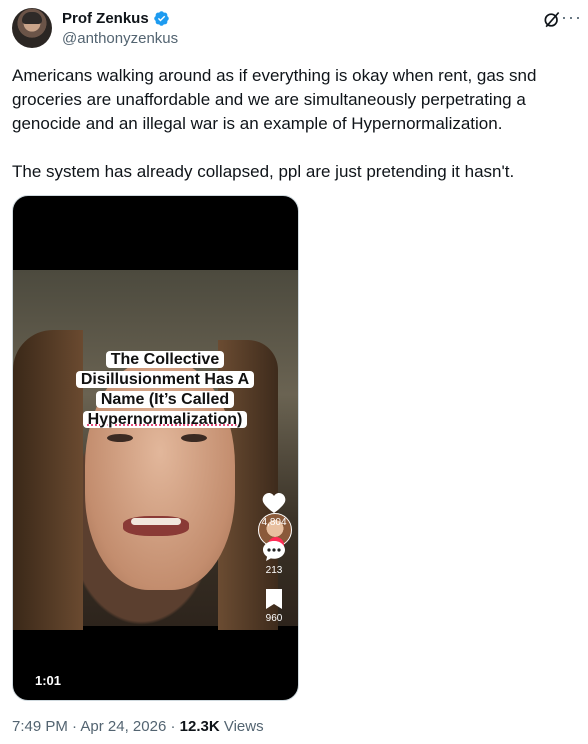  I want to click on more-options-icon: ···, so click(571, 17).